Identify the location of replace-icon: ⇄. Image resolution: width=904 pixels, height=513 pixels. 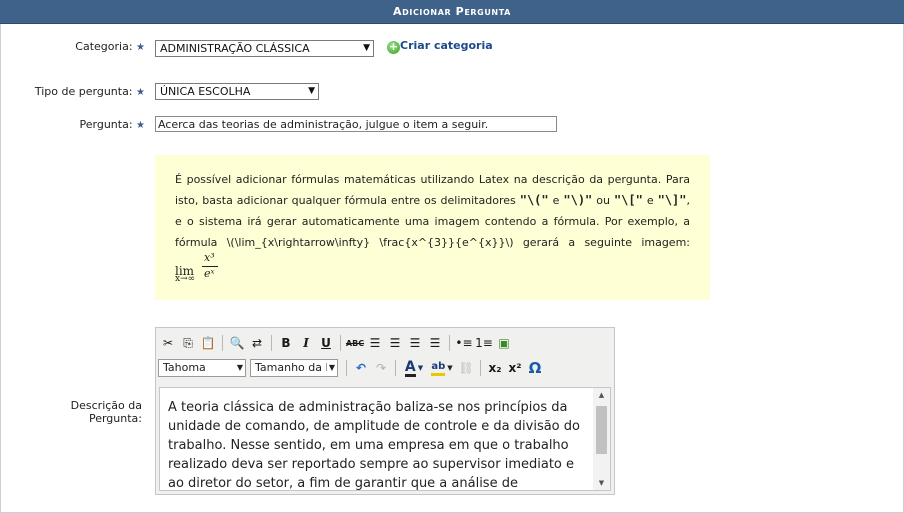
(257, 343).